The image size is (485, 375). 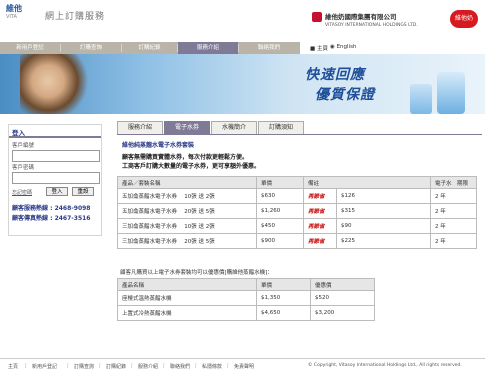 I want to click on column-header: 優惠價, so click(x=342, y=284).